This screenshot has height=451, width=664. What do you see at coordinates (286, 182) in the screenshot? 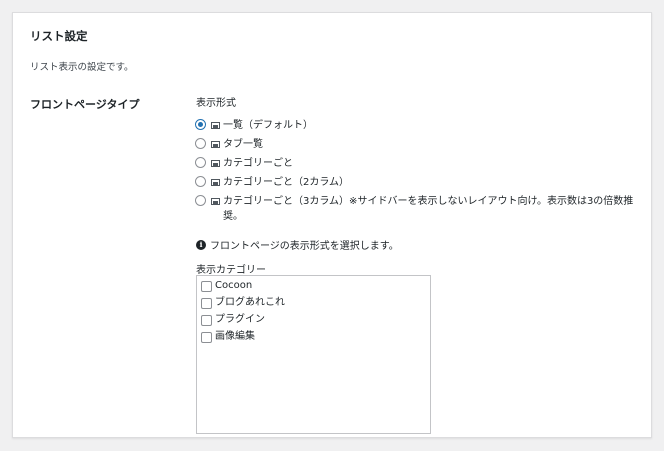
I see `option-label: カテゴリーごと（2カラム）` at bounding box center [286, 182].